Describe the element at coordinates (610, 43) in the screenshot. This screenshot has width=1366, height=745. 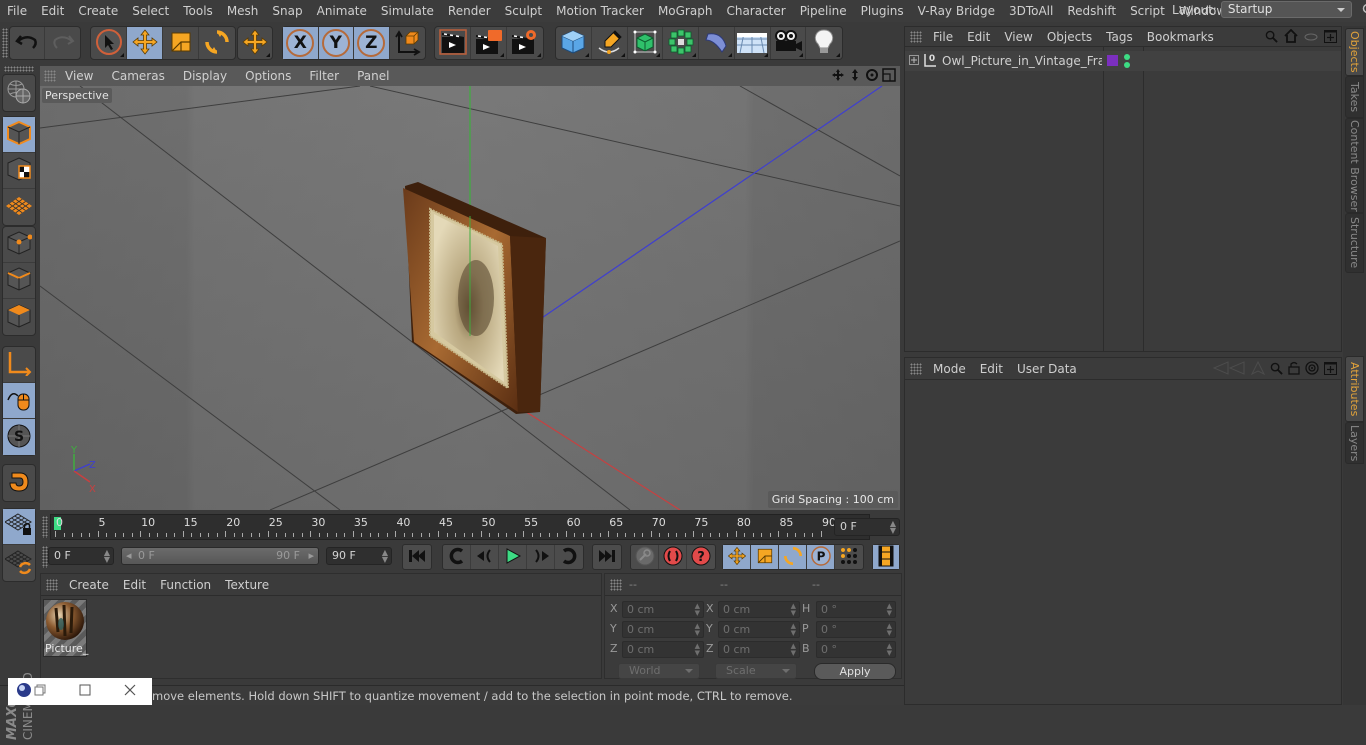
I see `spline-pen-button` at that location.